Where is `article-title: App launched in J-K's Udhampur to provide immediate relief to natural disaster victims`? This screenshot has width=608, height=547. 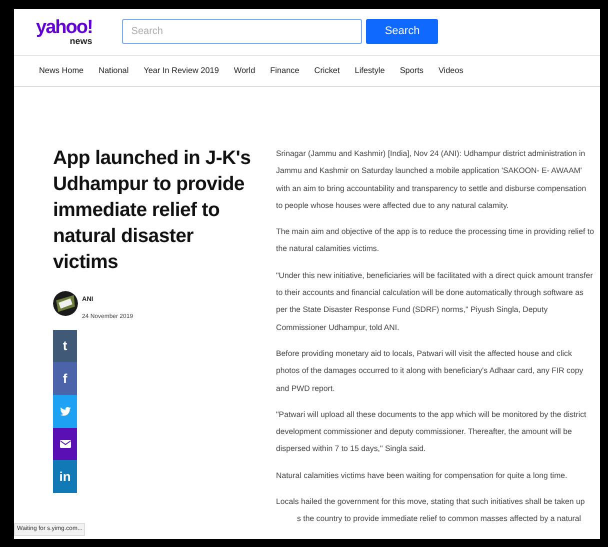 article-title: App launched in J-K's Udhampur to provide immediate relief to natural disaster victims is located at coordinates (152, 210).